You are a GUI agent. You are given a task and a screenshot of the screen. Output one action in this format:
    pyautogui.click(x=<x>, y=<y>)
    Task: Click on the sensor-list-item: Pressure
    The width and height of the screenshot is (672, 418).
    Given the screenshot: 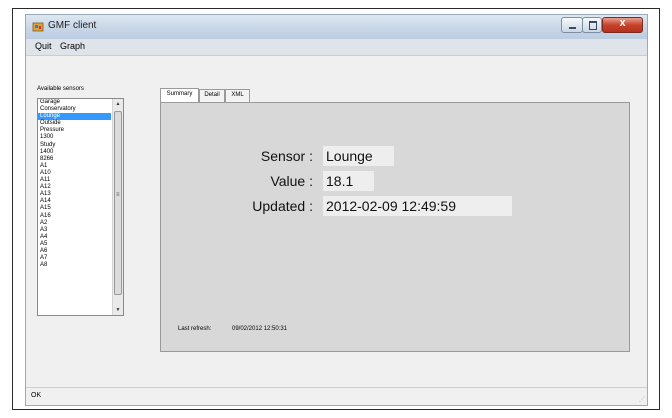 What is the action you would take?
    pyautogui.click(x=74, y=130)
    